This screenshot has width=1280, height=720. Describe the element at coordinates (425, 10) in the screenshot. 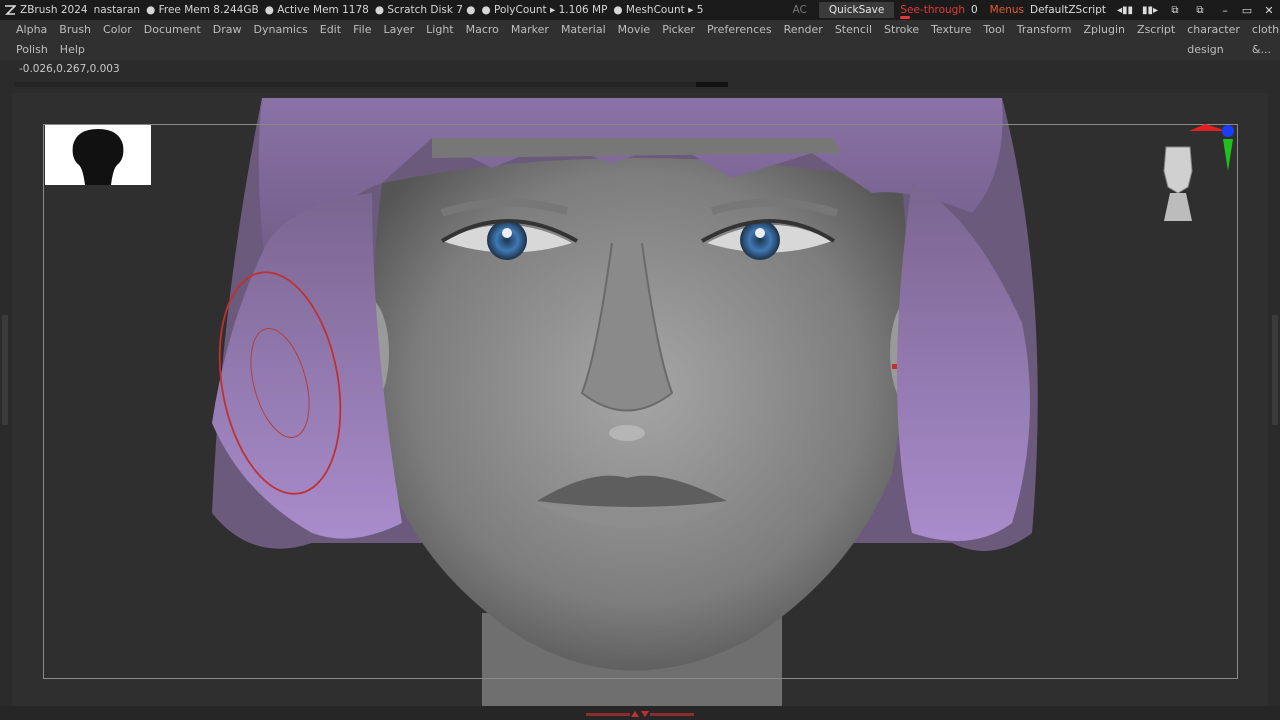

I see `scratch-disk: ● Scratch Disk 7 ●` at that location.